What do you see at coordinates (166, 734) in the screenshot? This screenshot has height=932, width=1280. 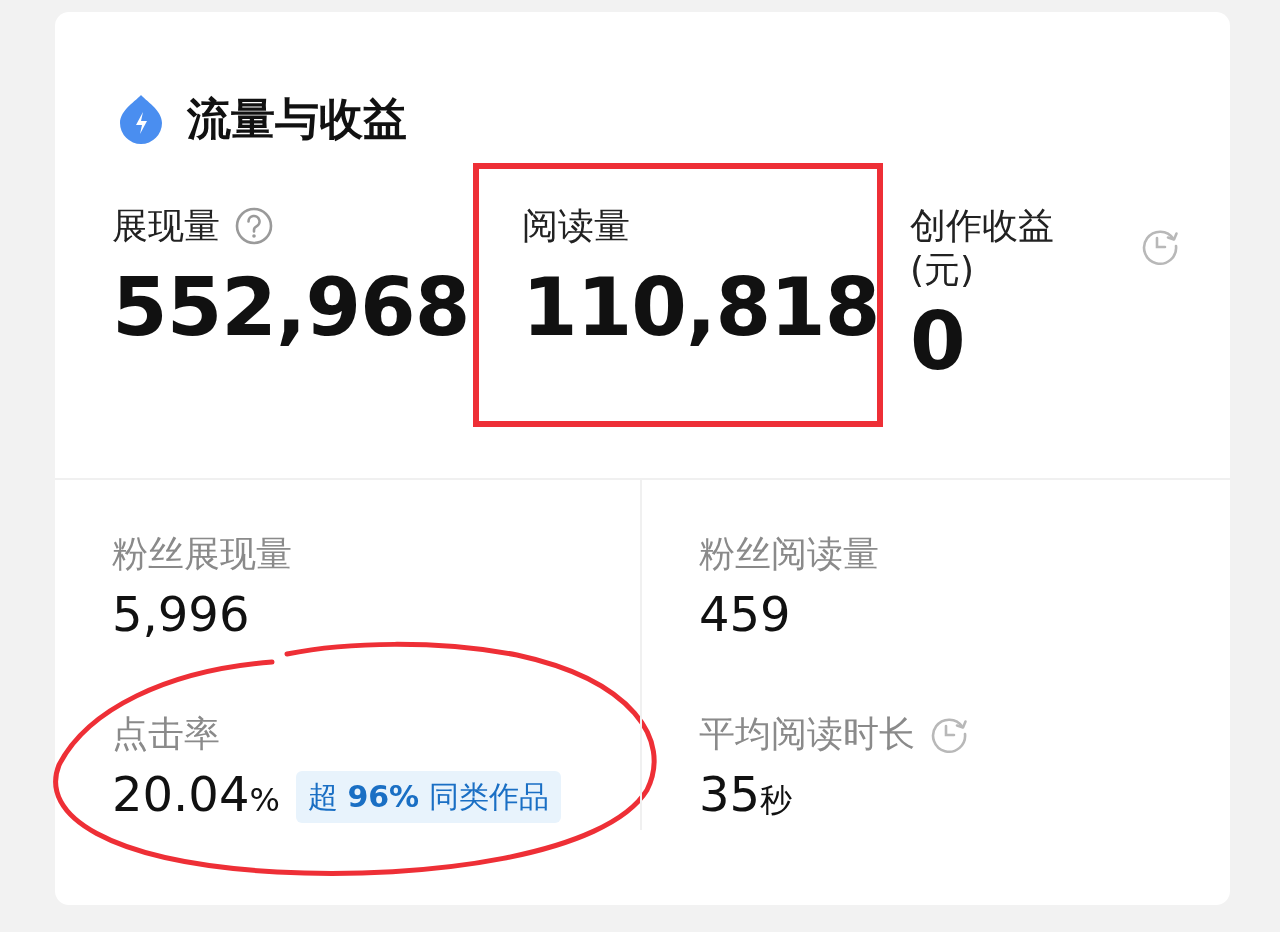 I see `stat-label: 点击率` at bounding box center [166, 734].